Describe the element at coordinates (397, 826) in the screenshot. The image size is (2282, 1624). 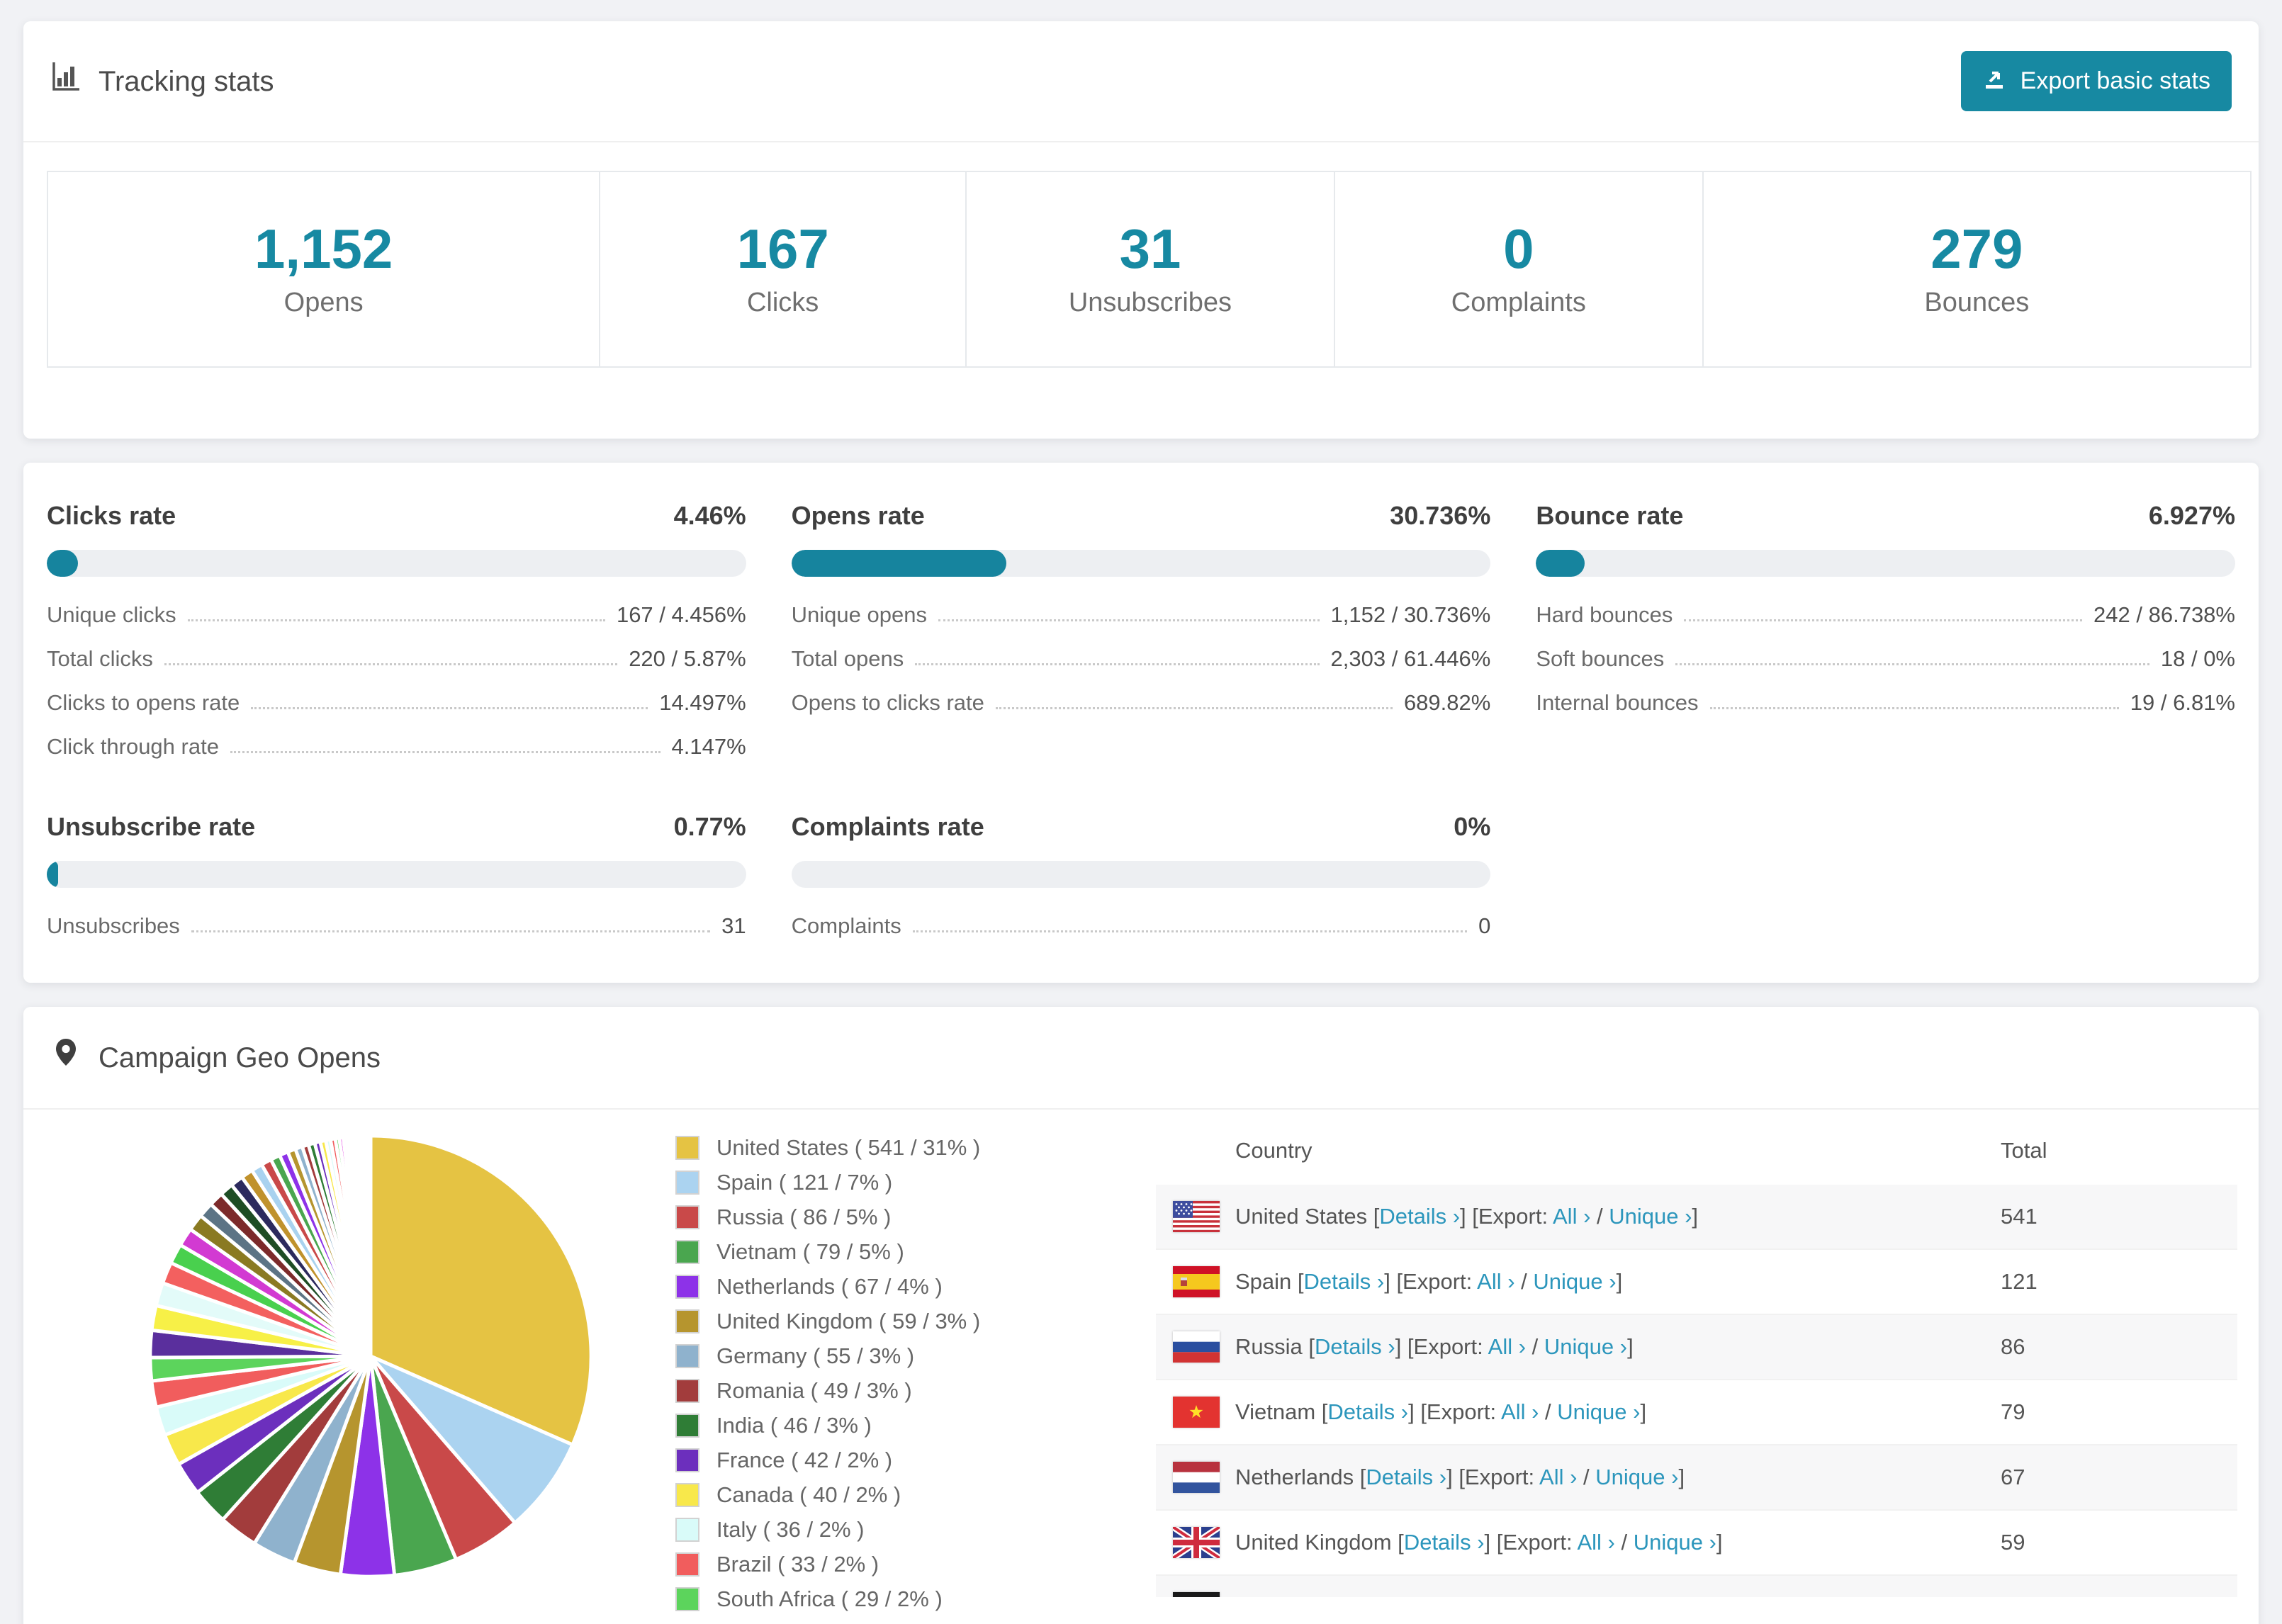
I see `rate-title-row: Unsubscribe rate 0.77%` at that location.